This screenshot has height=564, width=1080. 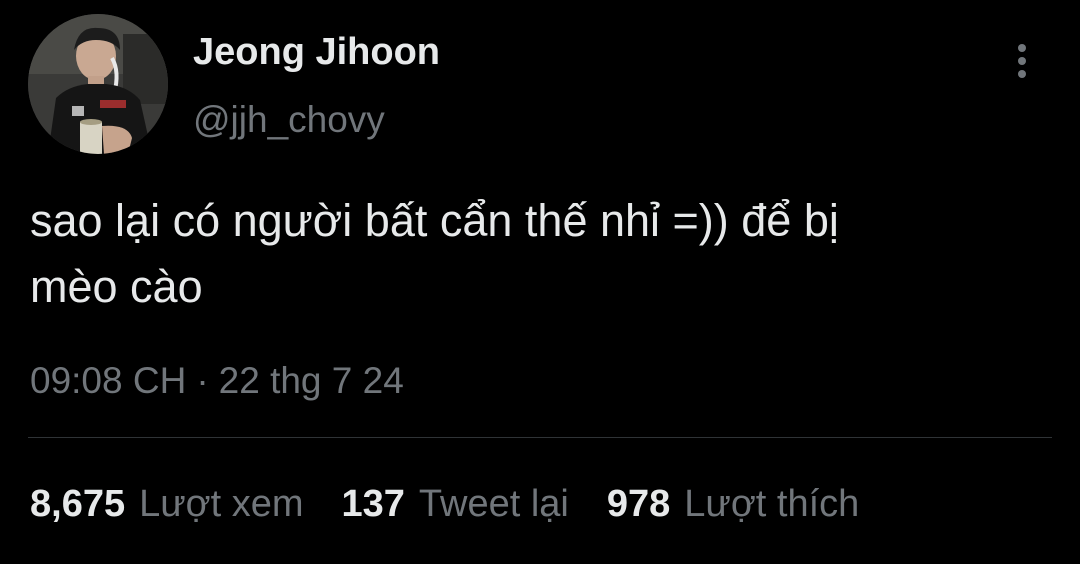 What do you see at coordinates (221, 504) in the screenshot?
I see `views-label: Lượt xem` at bounding box center [221, 504].